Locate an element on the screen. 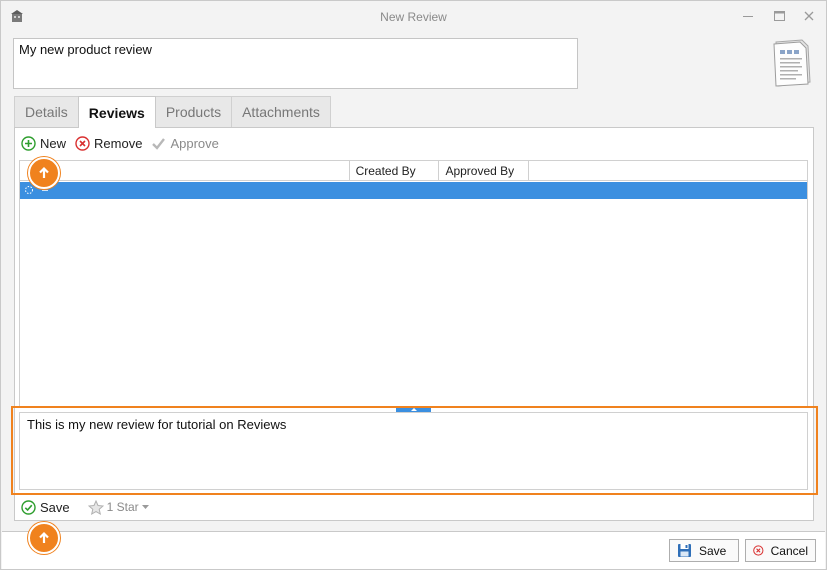  minimize-icon is located at coordinates (748, 16).